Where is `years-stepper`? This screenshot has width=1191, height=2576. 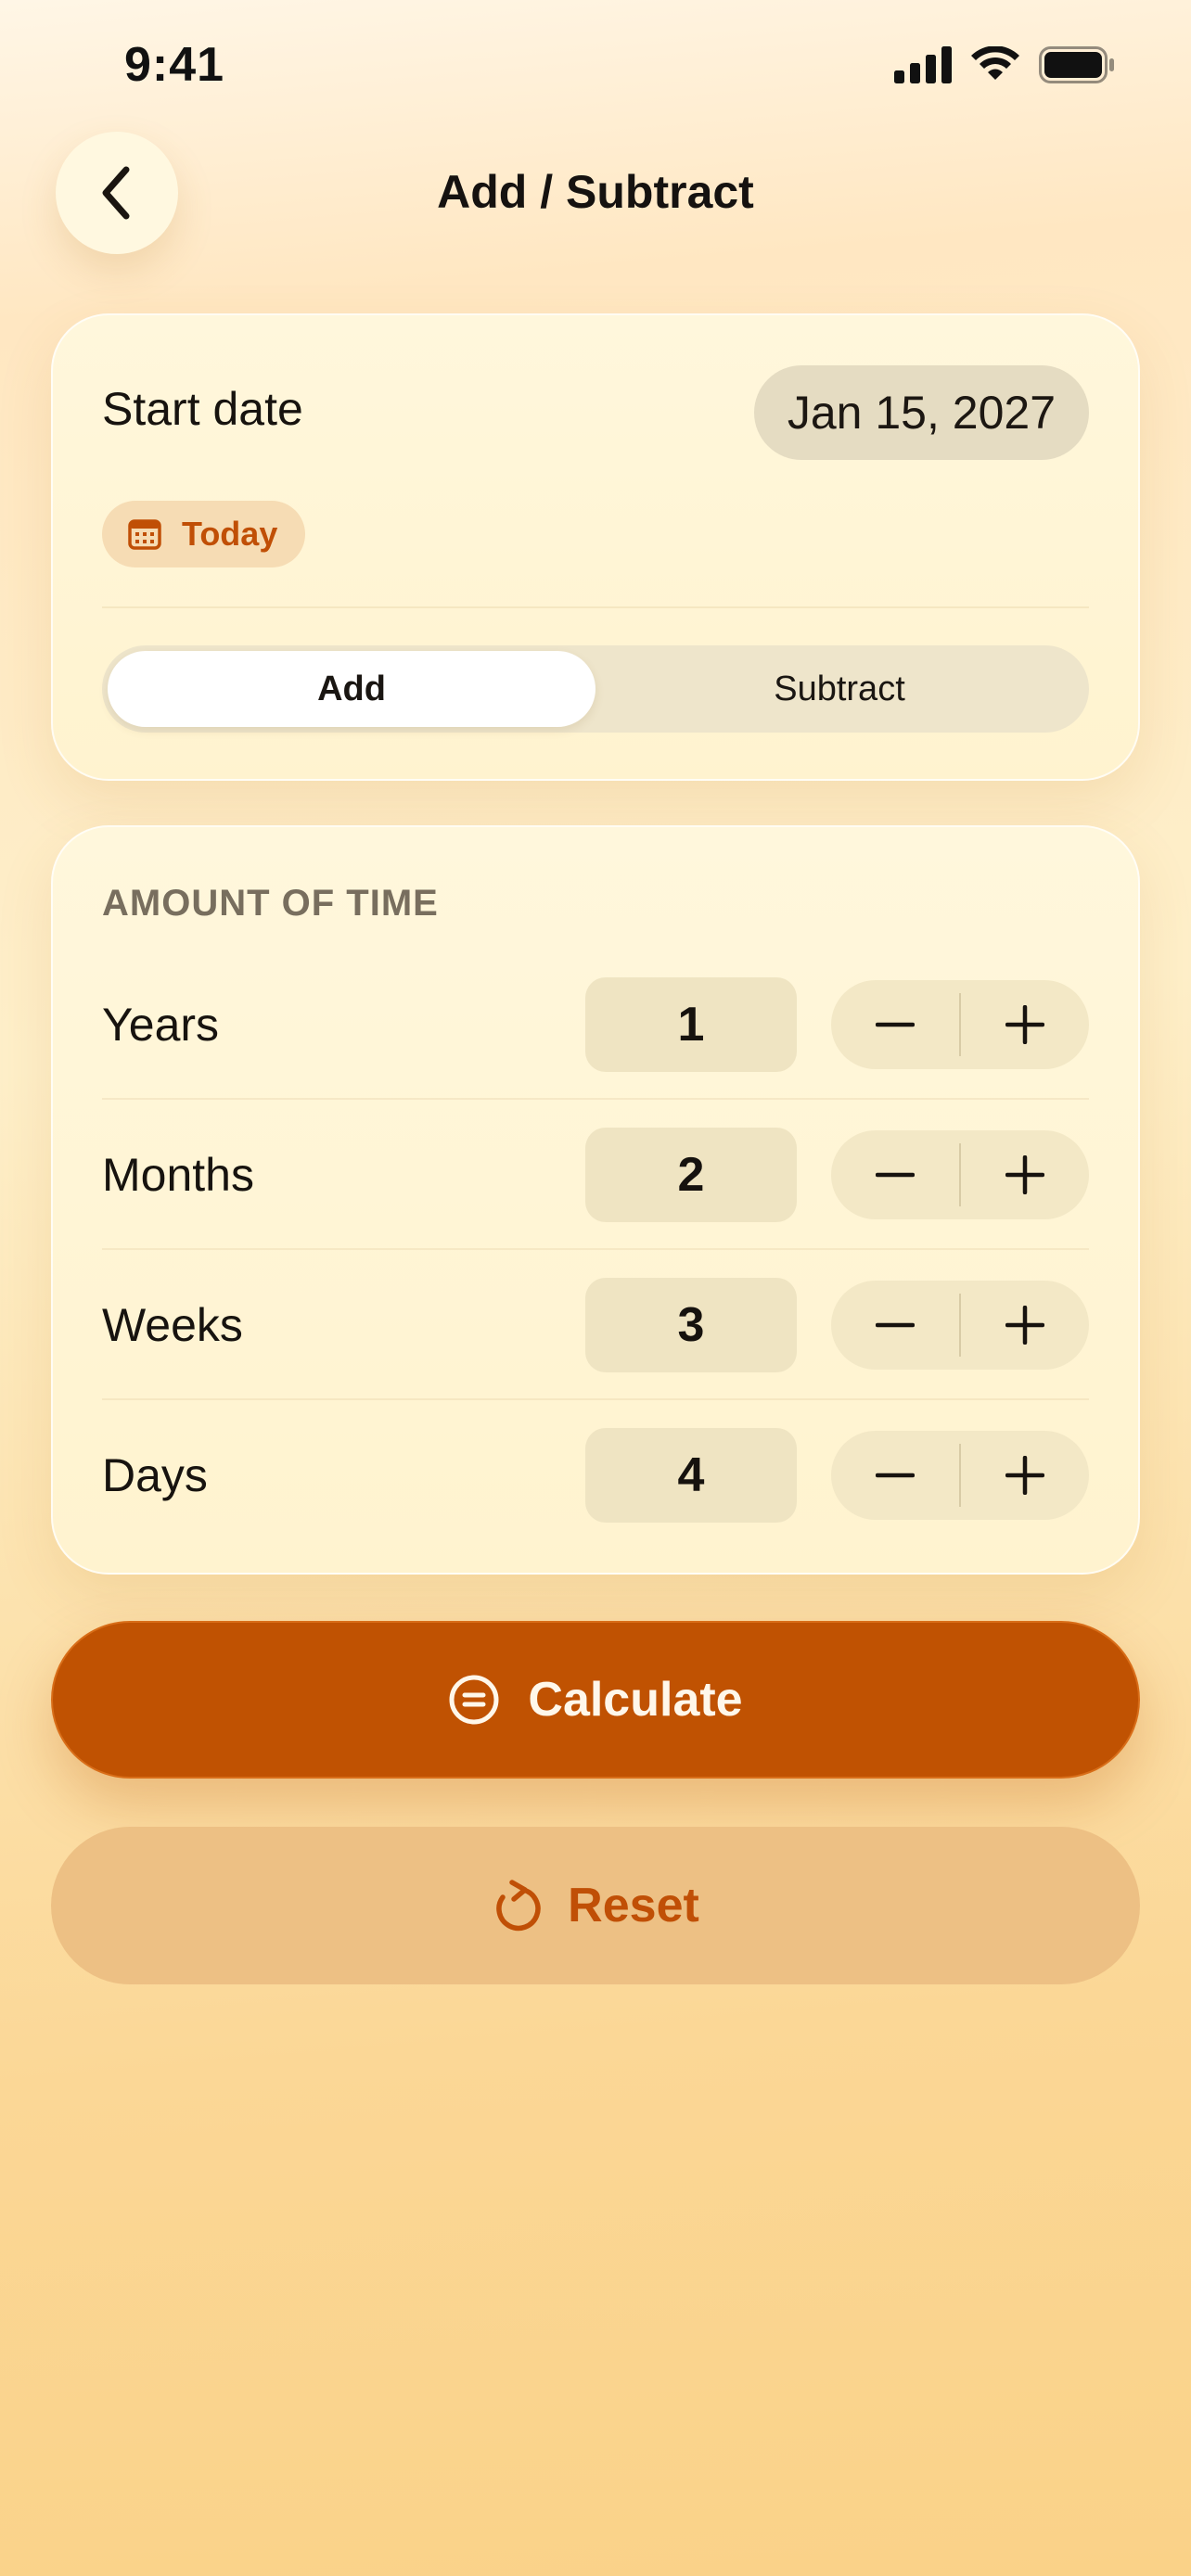 years-stepper is located at coordinates (960, 1024).